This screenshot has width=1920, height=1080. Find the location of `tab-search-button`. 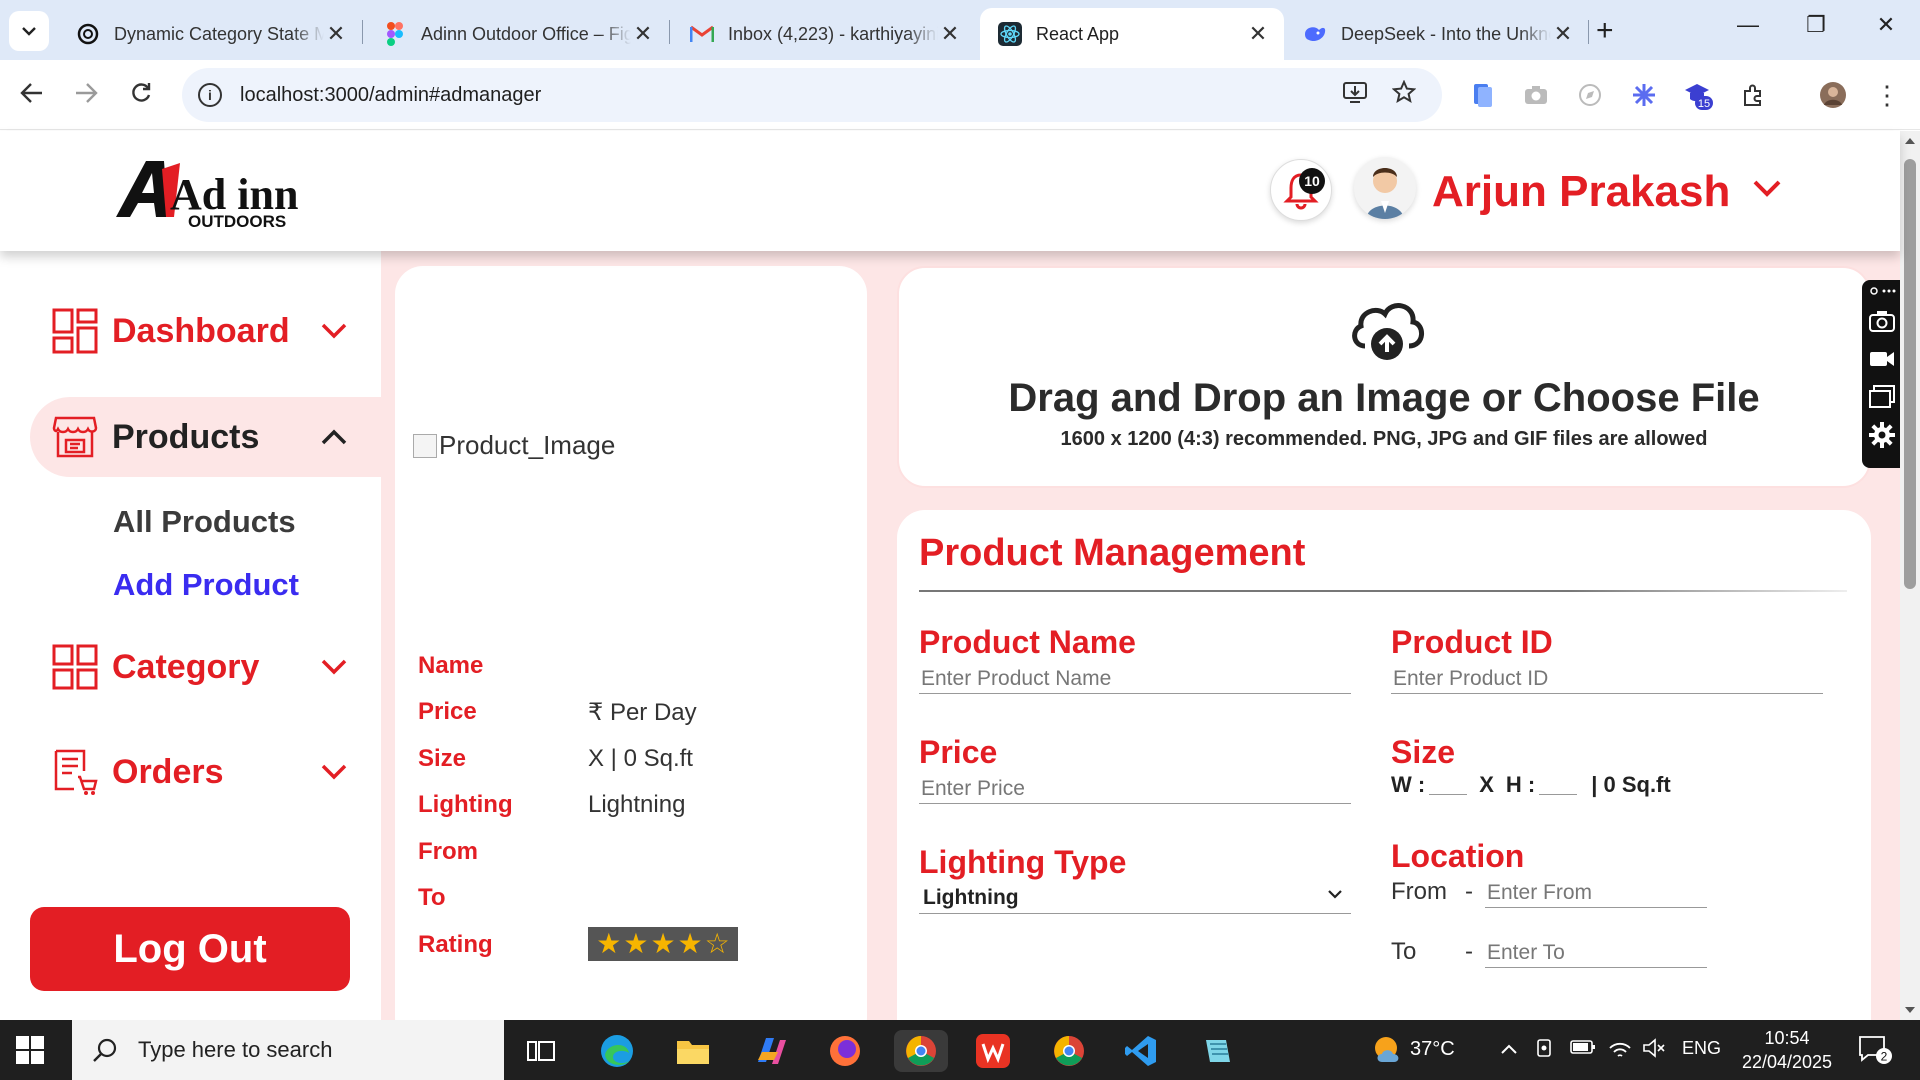

tab-search-button is located at coordinates (29, 31).